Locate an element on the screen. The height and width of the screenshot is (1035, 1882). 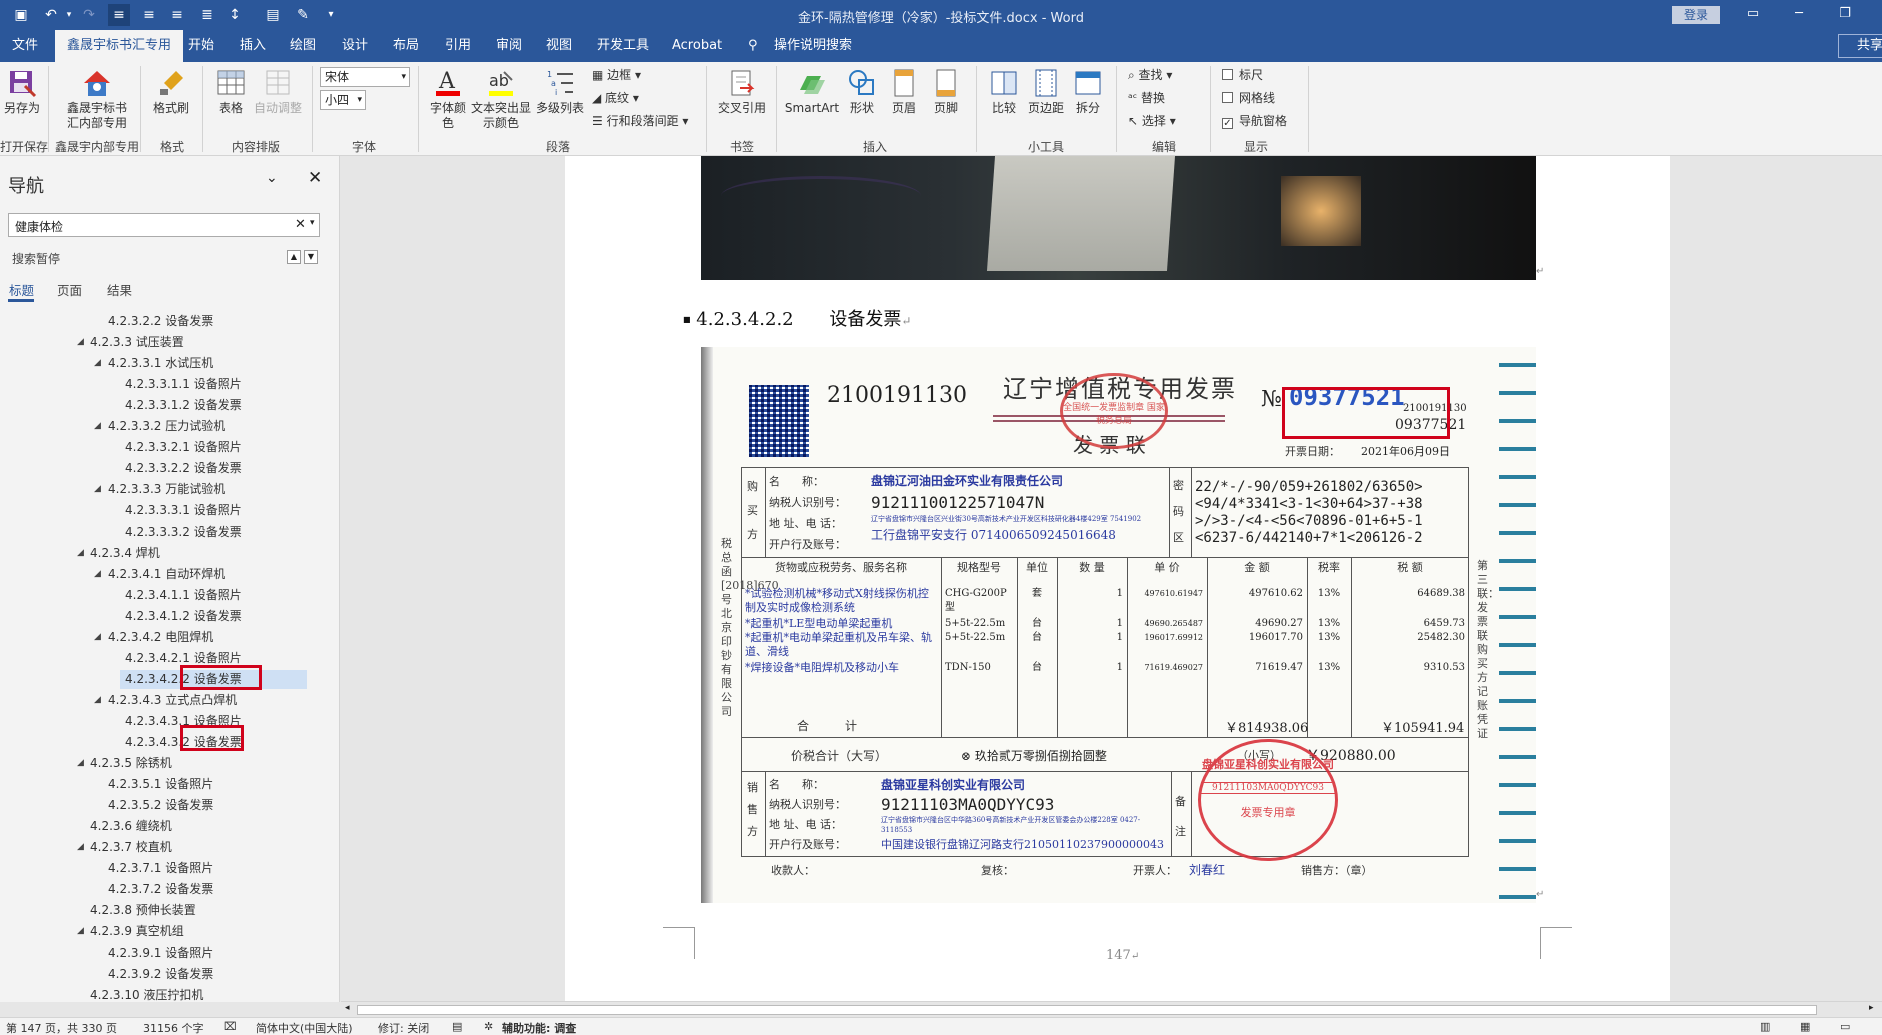
shape-button: 形状 is located at coordinates (862, 92).